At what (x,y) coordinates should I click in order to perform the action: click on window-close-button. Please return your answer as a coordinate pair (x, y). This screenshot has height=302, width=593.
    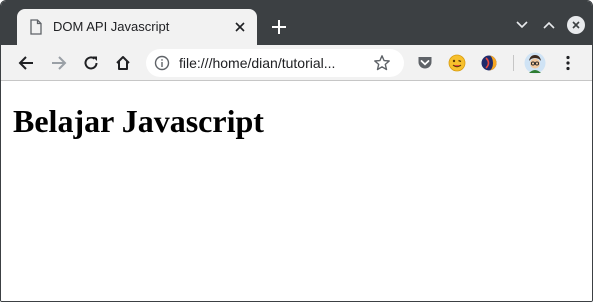
    Looking at the image, I should click on (576, 25).